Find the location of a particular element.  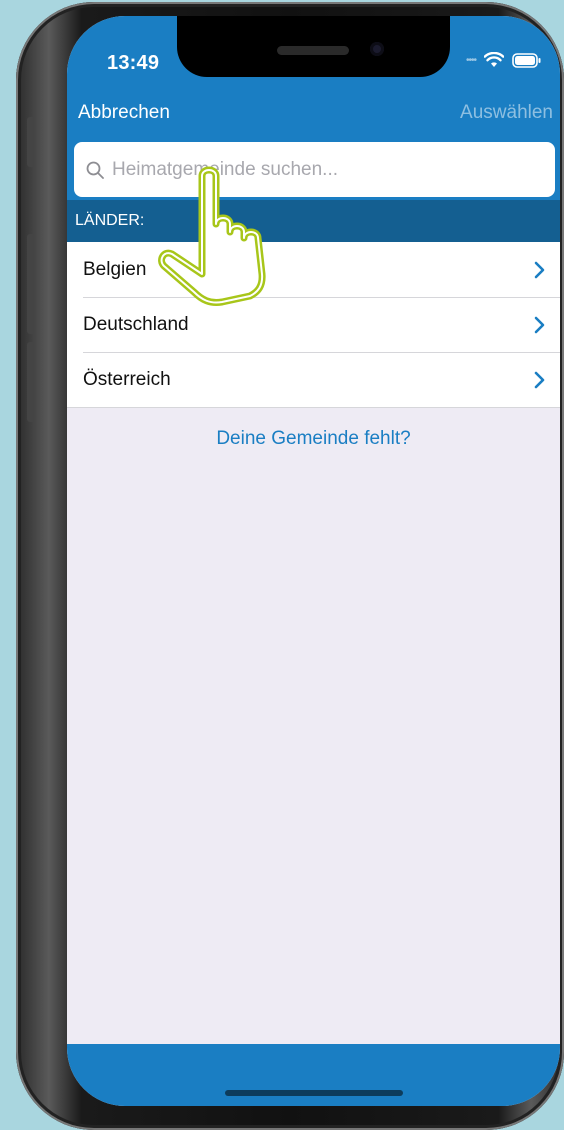

status-icons: •••• is located at coordinates (504, 60).